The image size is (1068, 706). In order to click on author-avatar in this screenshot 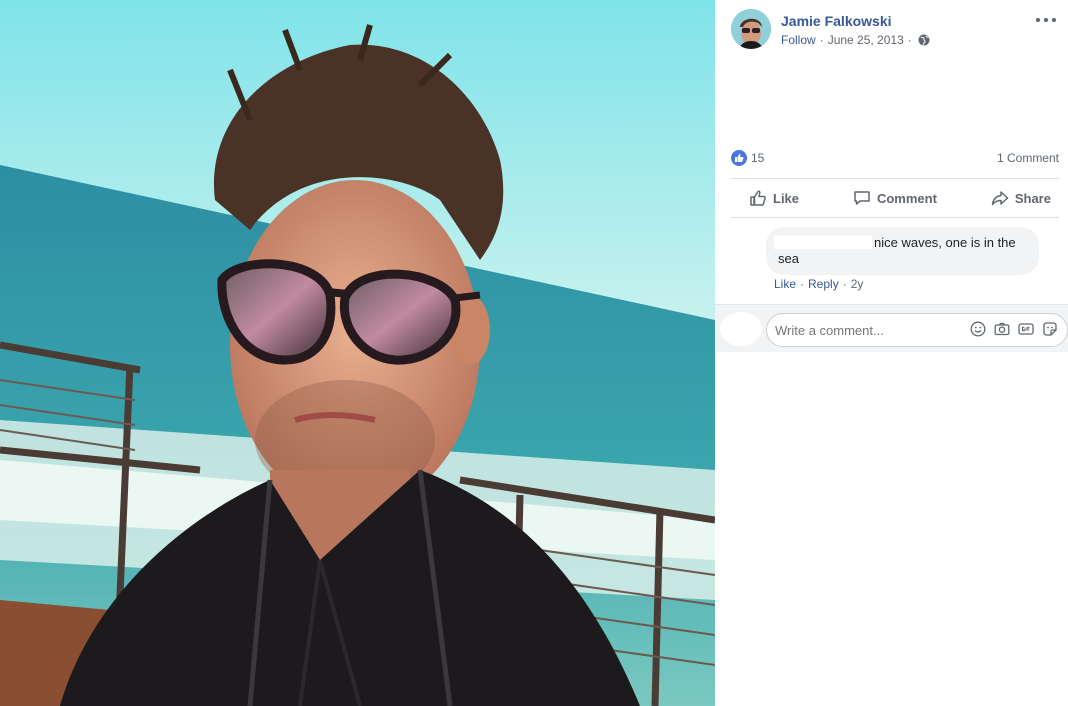, I will do `click(751, 29)`.